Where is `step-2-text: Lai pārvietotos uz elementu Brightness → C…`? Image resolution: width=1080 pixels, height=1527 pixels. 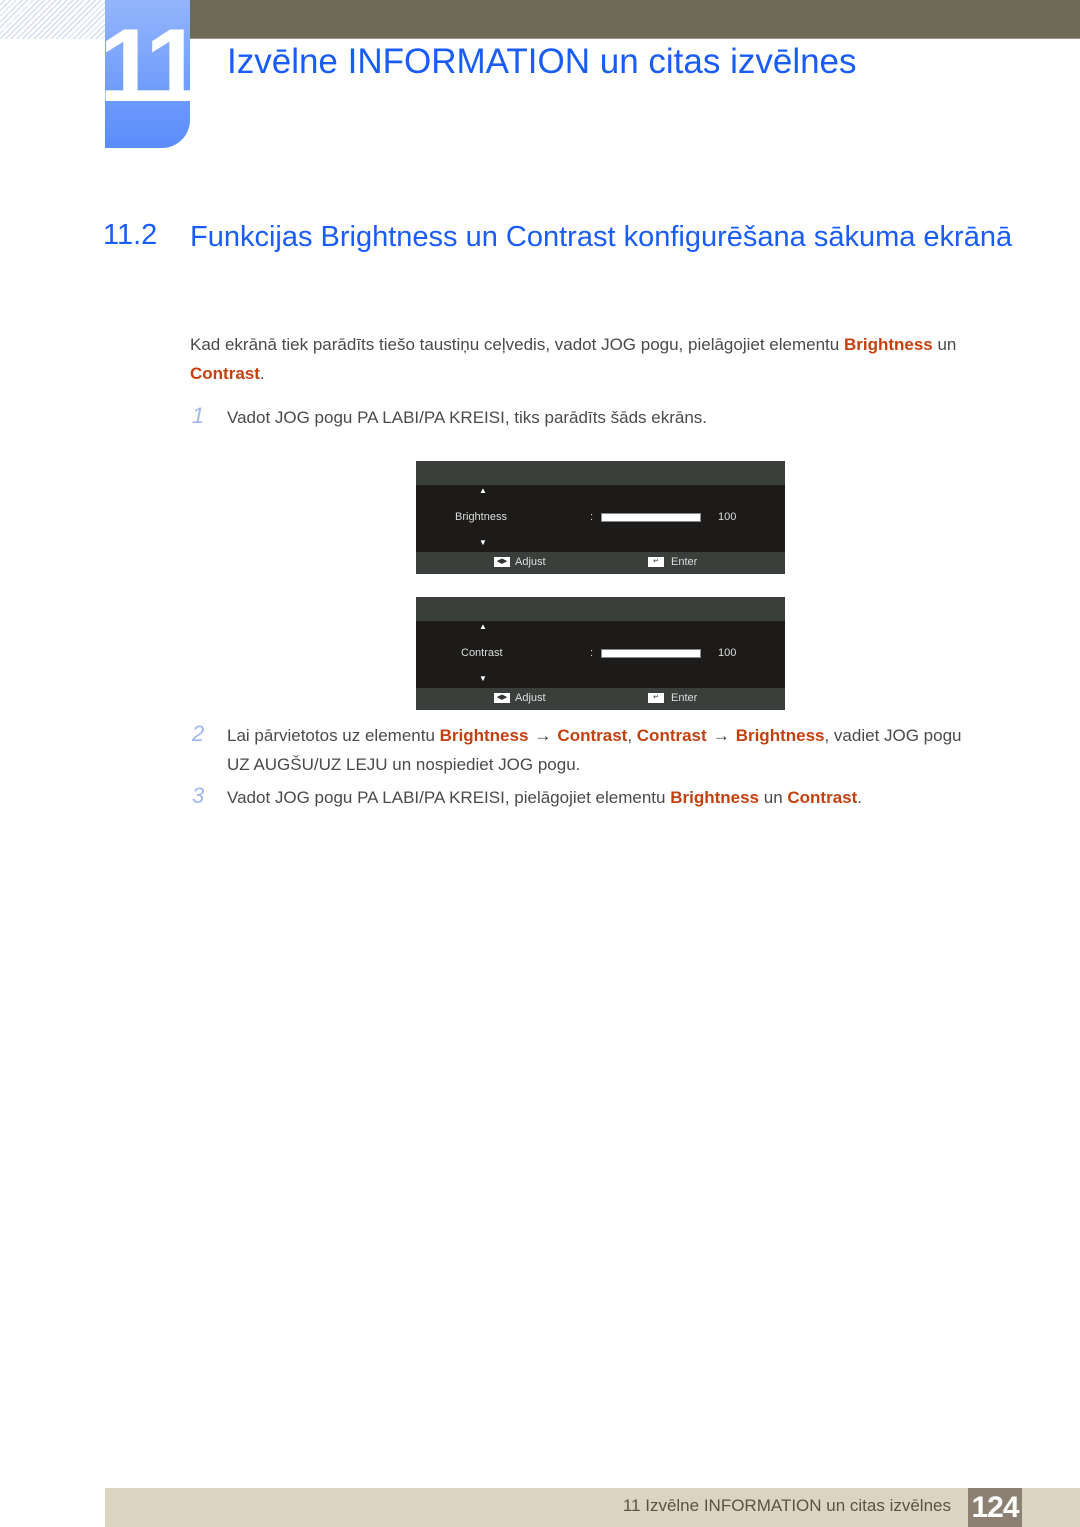 step-2-text: Lai pārvietotos uz elementu Brightness → C… is located at coordinates (594, 750).